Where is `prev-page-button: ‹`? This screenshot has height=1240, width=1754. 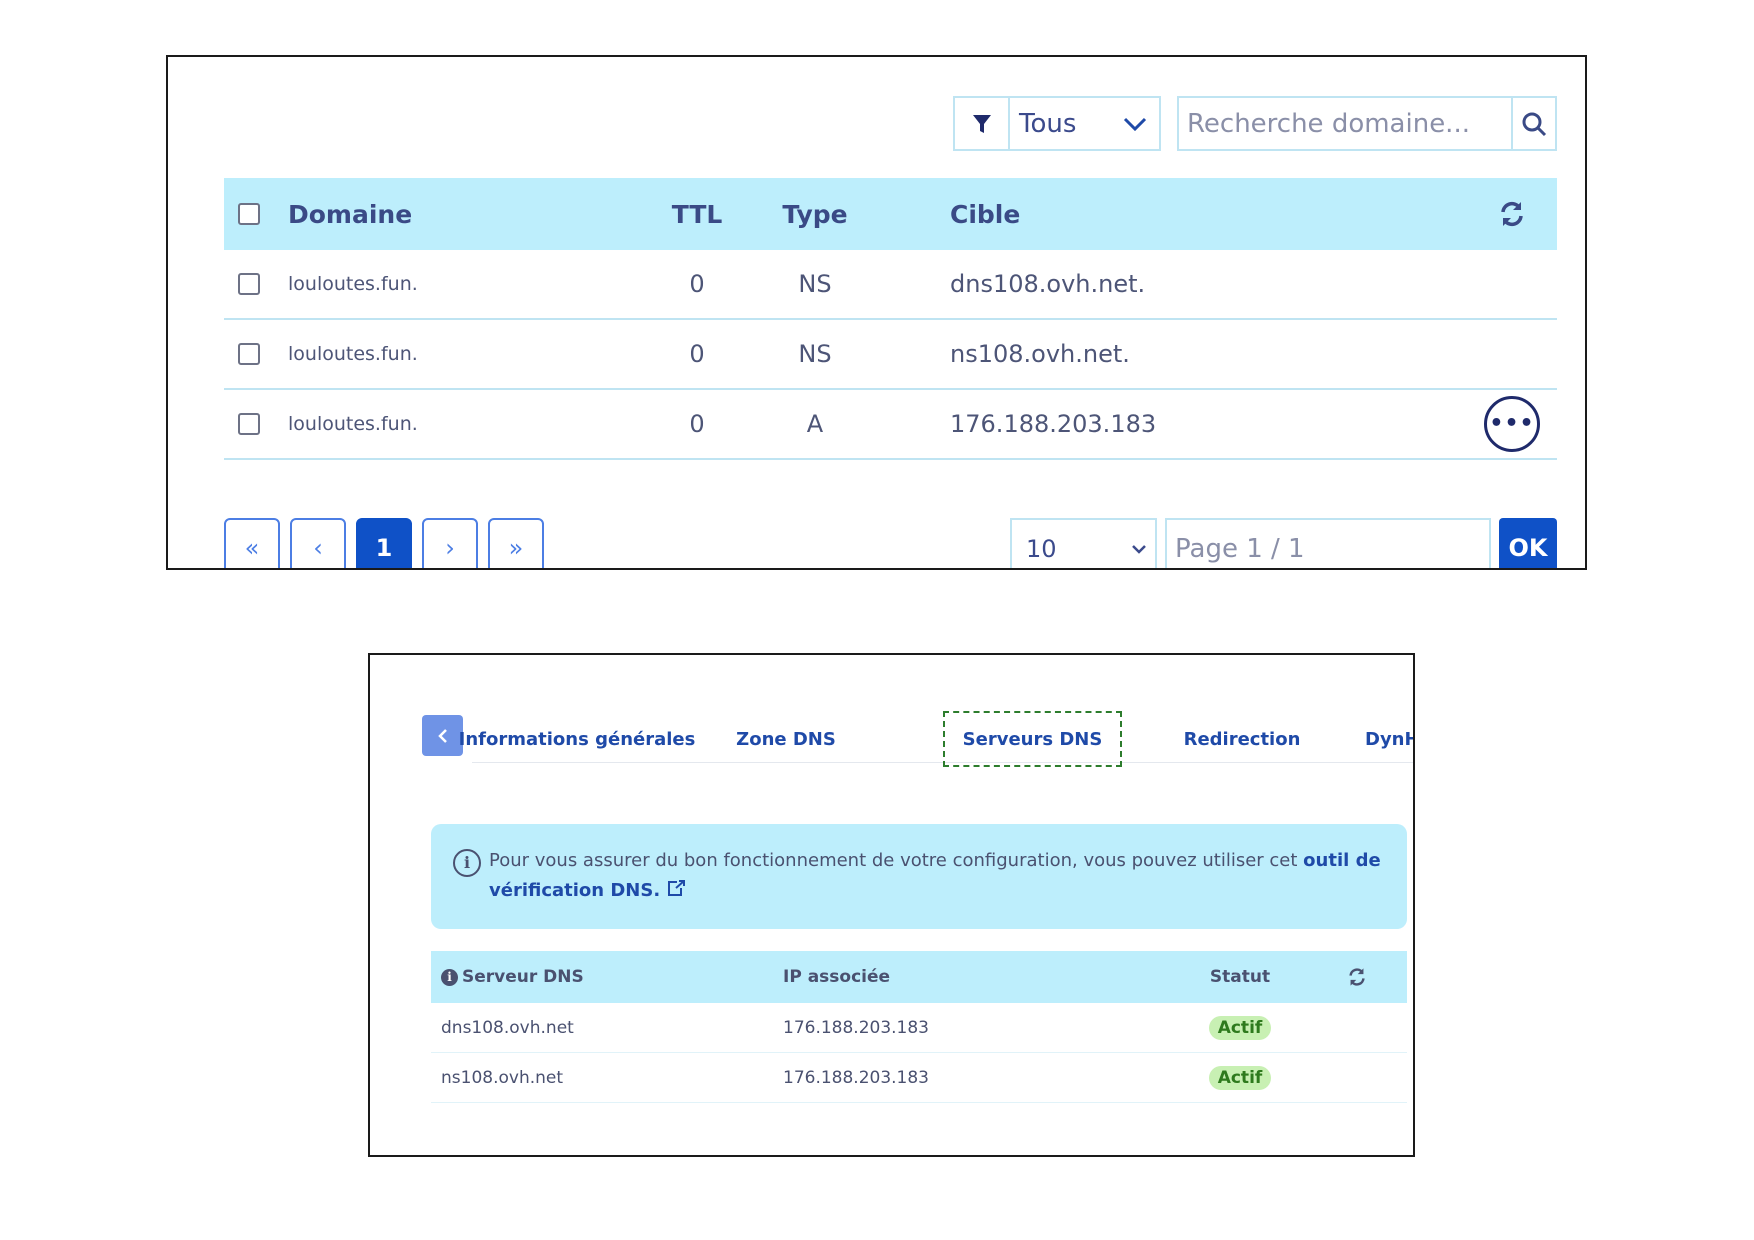
prev-page-button: ‹ is located at coordinates (318, 543).